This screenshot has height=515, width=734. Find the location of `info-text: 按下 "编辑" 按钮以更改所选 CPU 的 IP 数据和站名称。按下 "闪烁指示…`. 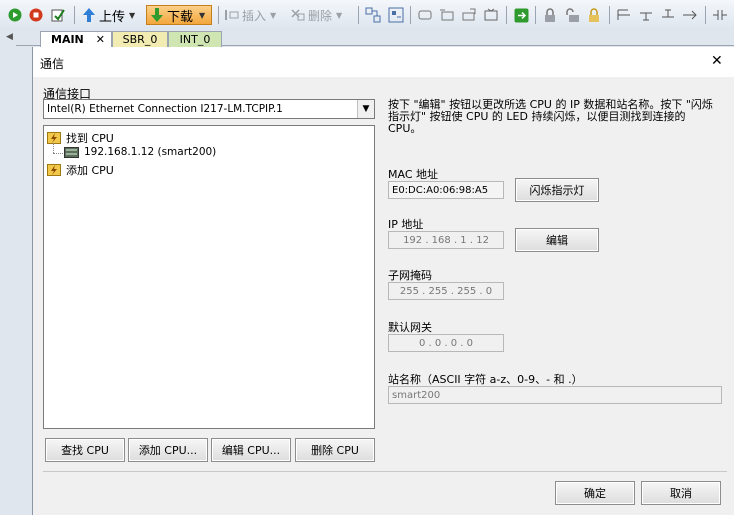

info-text: 按下 "编辑" 按钮以更改所选 CPU 的 IP 数据和站名称。按下 "闪烁指示… is located at coordinates (550, 116).